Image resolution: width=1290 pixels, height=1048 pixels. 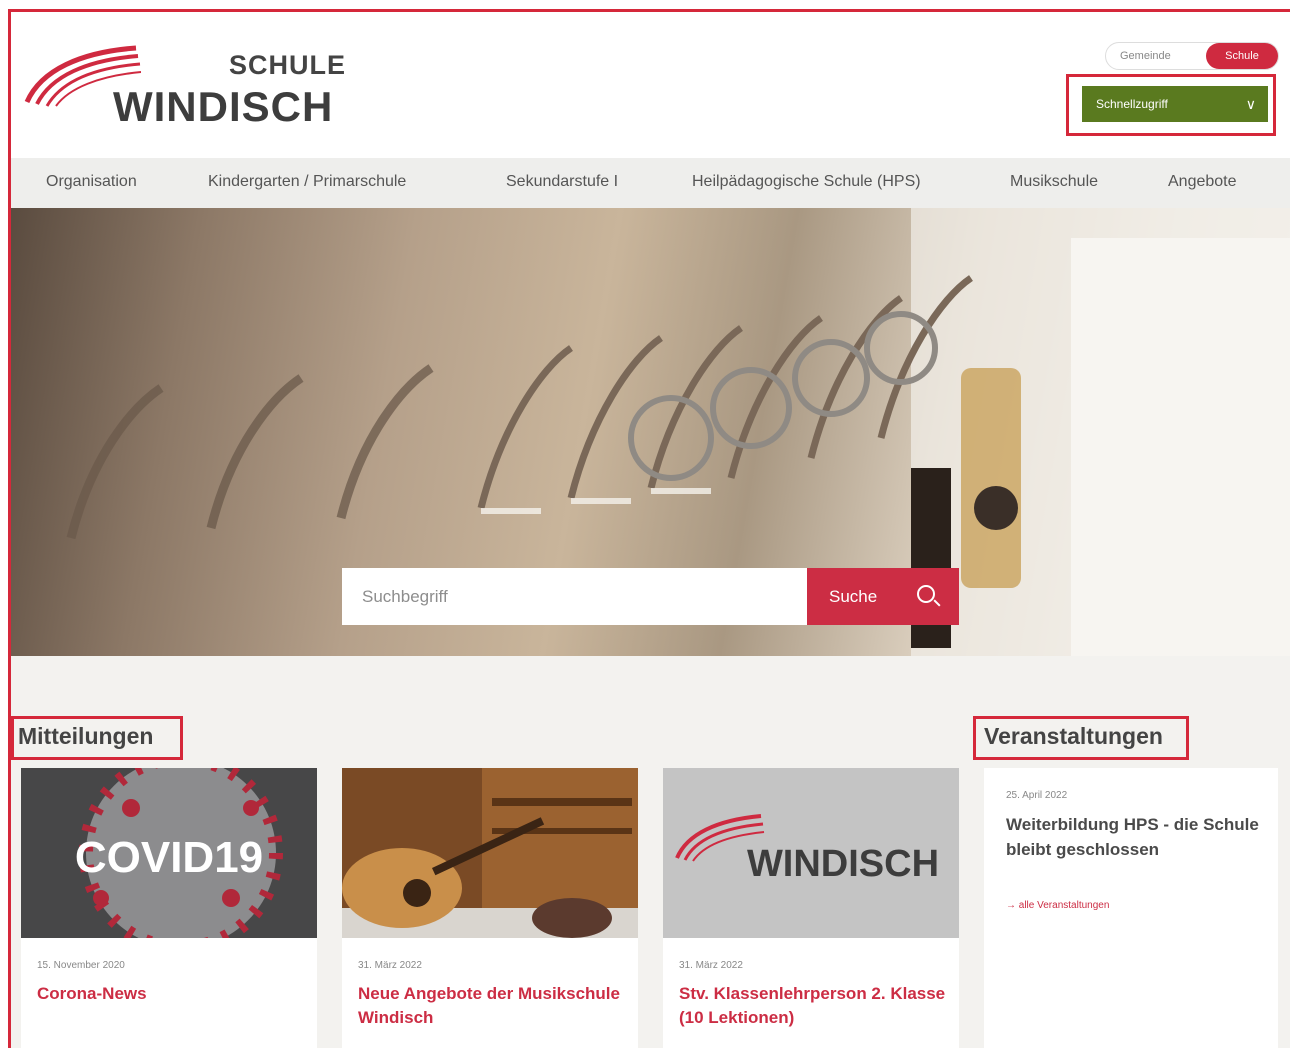 What do you see at coordinates (1054, 182) in the screenshot?
I see `nav-item-musikschule: Musikschule` at bounding box center [1054, 182].